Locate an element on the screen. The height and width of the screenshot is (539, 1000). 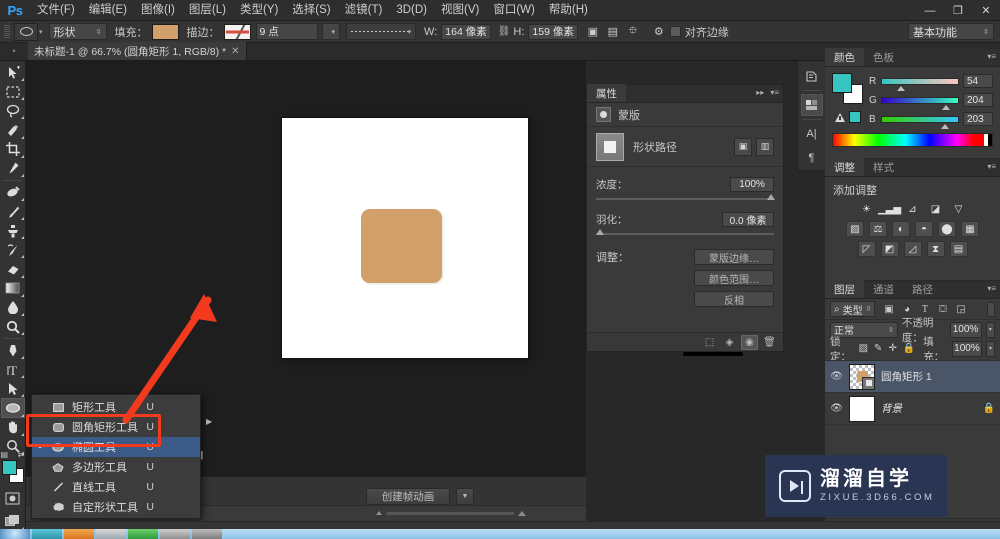
layer-thumbnail is located at coordinates (862, 408).